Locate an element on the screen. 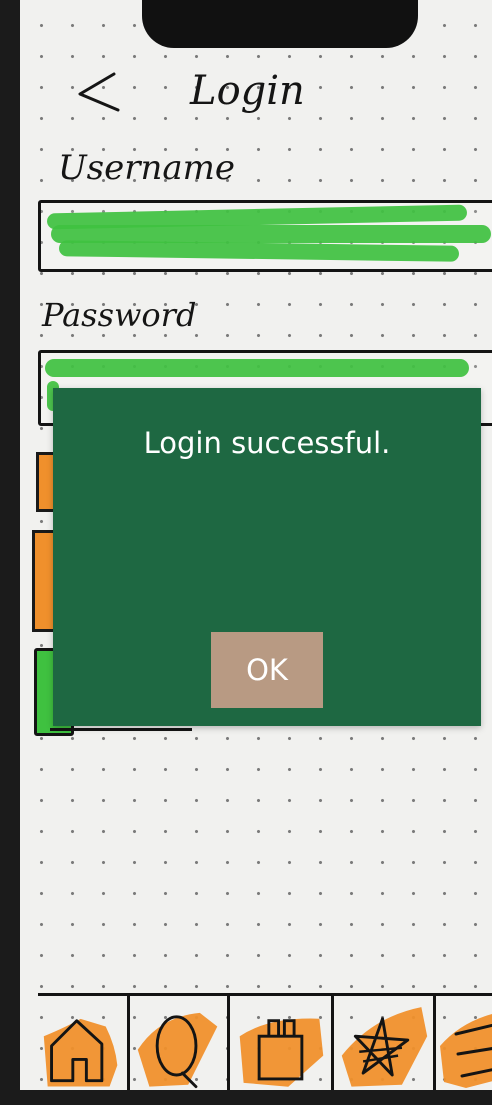  search-icon is located at coordinates (177, 1050).